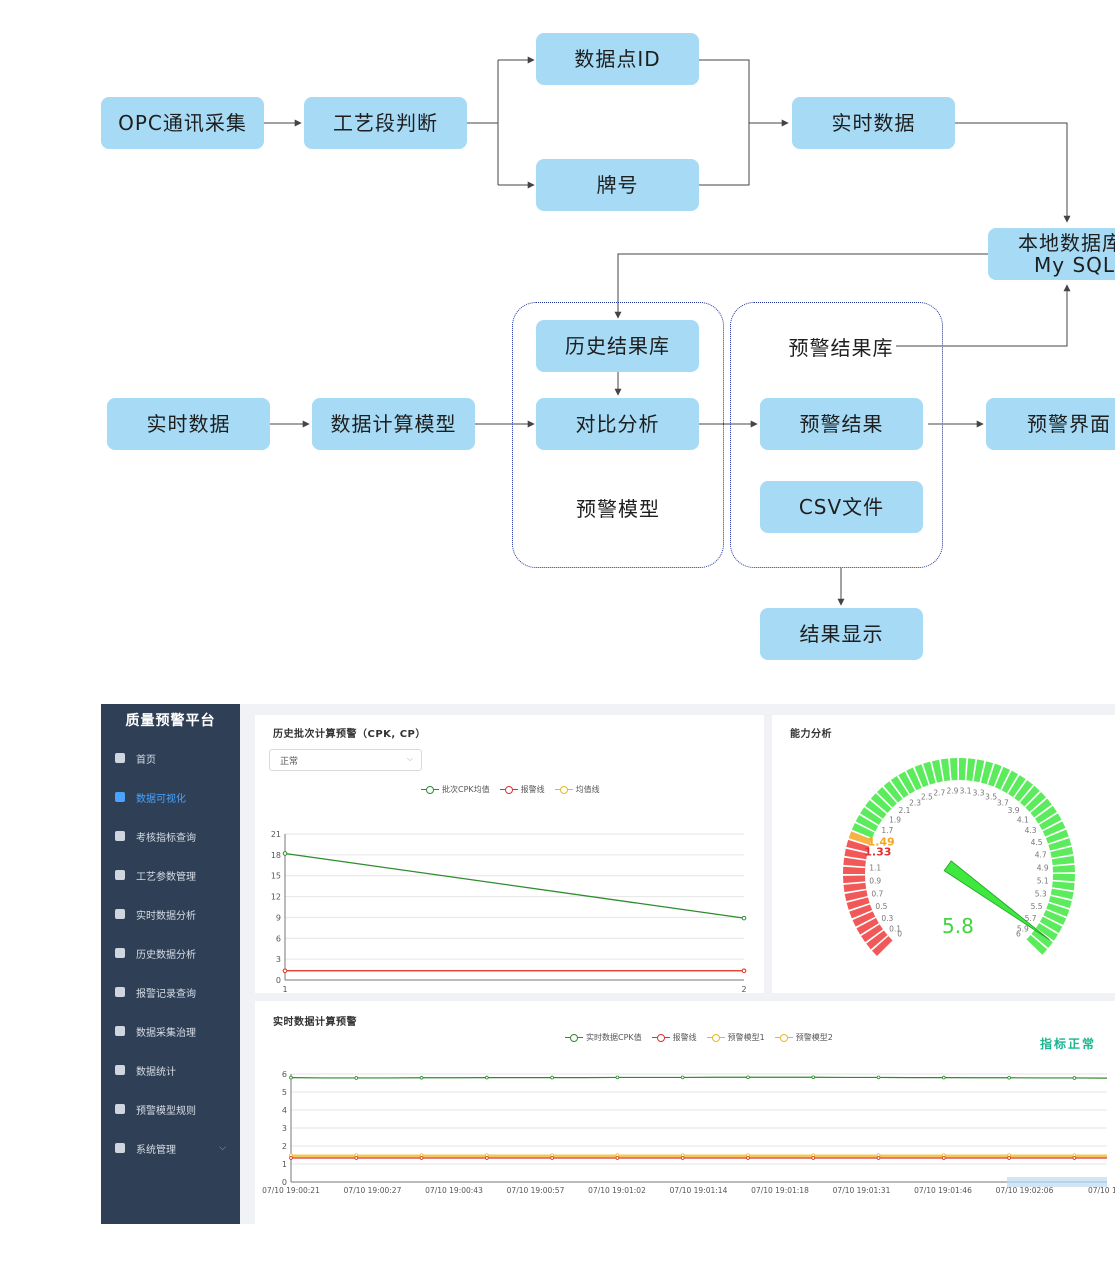 This screenshot has width=1115, height=1276. What do you see at coordinates (289, 761) in the screenshot?
I see `status-select-value: 正常` at bounding box center [289, 761].